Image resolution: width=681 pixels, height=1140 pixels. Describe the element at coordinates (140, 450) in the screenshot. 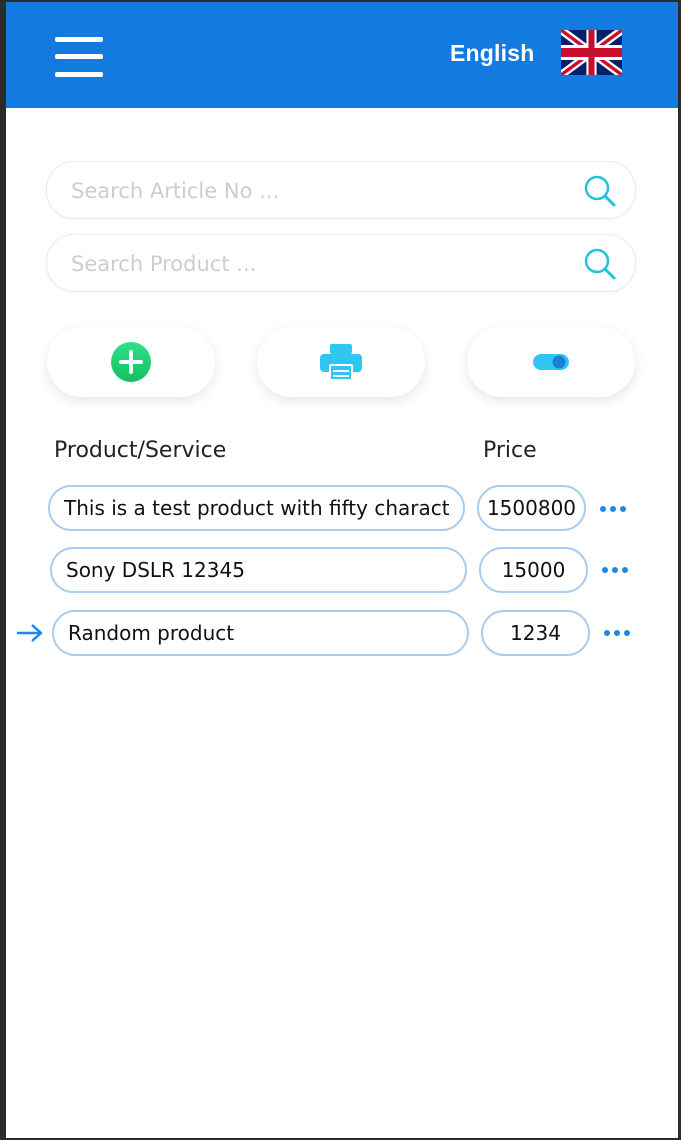

I see `column-header-product: Product/Service` at that location.